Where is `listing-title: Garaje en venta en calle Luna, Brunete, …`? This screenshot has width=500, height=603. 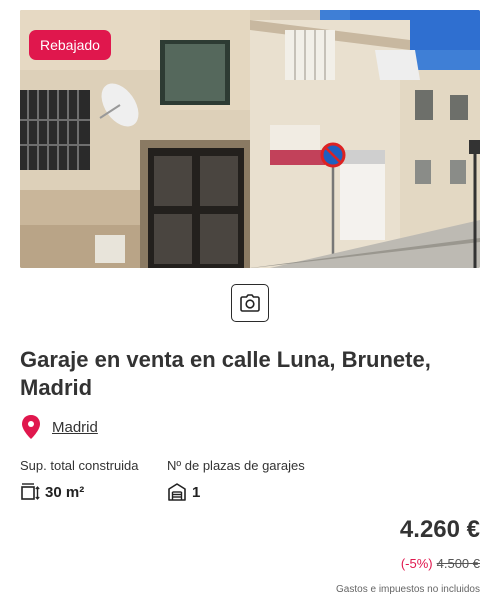 listing-title: Garaje en venta en calle Luna, Brunete, … is located at coordinates (245, 374).